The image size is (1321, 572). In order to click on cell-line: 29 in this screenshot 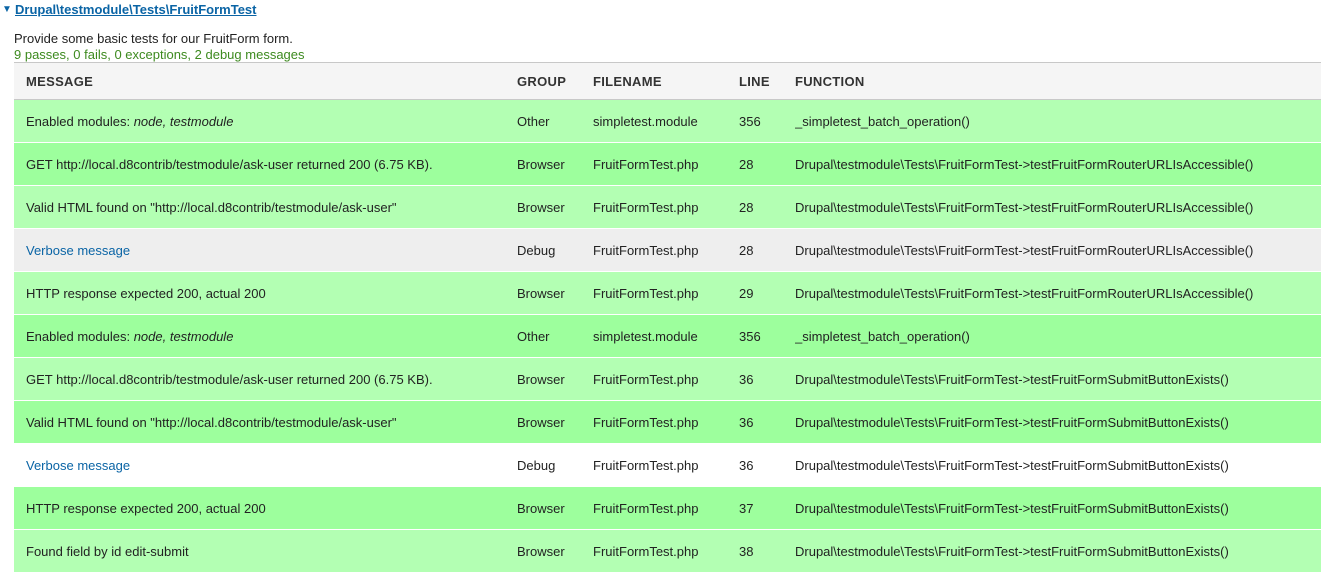, I will do `click(767, 293)`.